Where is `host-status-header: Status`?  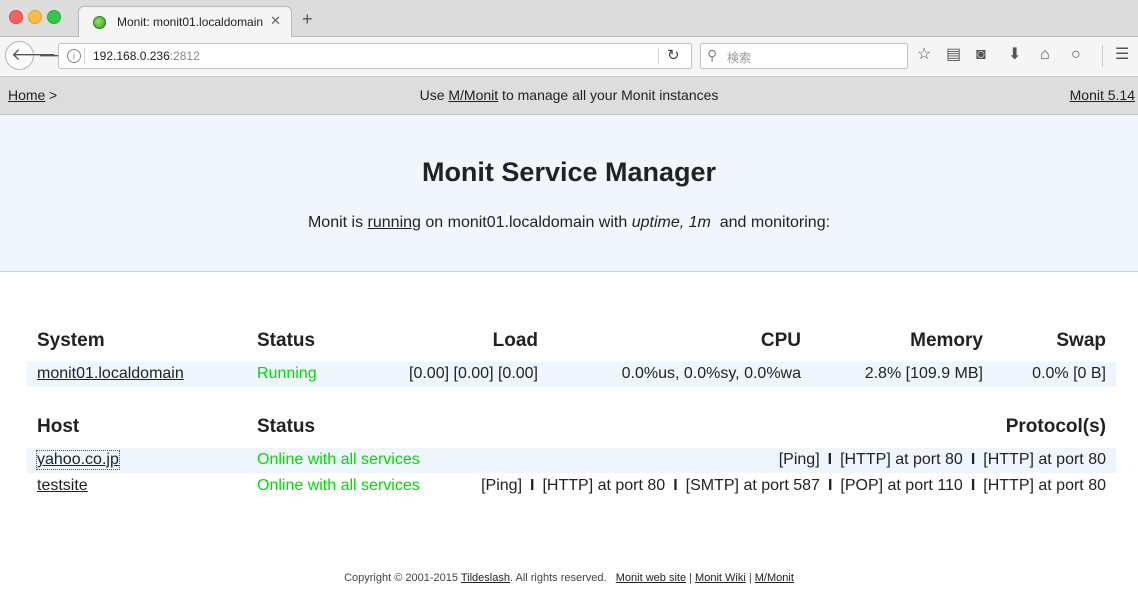 host-status-header: Status is located at coordinates (286, 426).